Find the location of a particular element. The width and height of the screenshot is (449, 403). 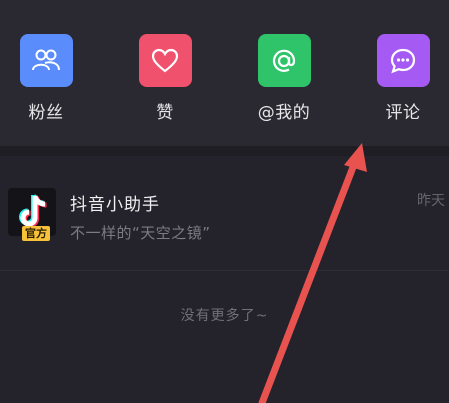

likes-button: 赞 is located at coordinates (165, 78).